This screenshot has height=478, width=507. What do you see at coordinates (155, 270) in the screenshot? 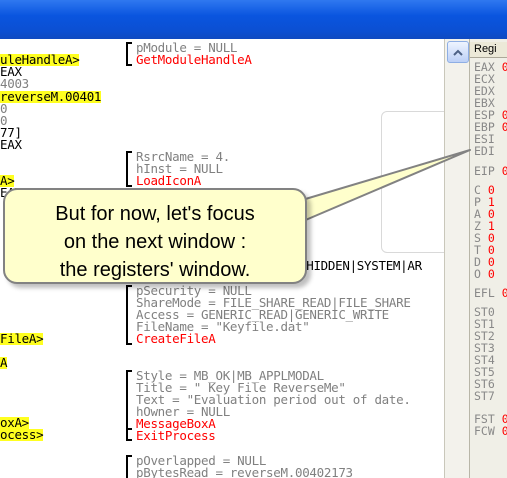
I see `callout-line: the registers' window.` at bounding box center [155, 270].